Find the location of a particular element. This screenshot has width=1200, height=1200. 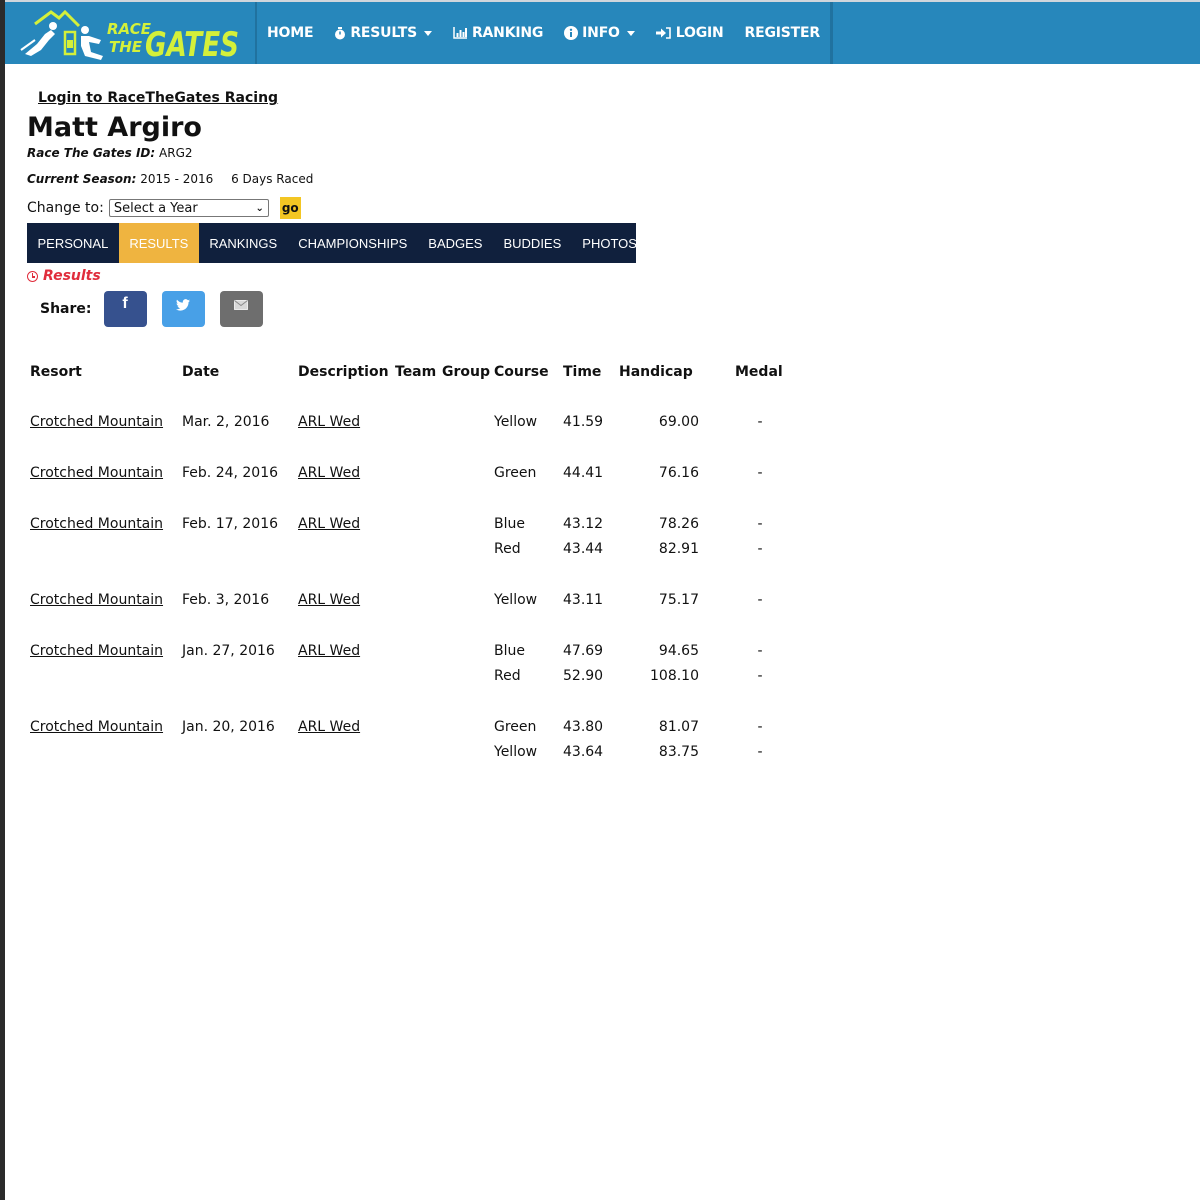

nav-register: REGISTER is located at coordinates (782, 33).